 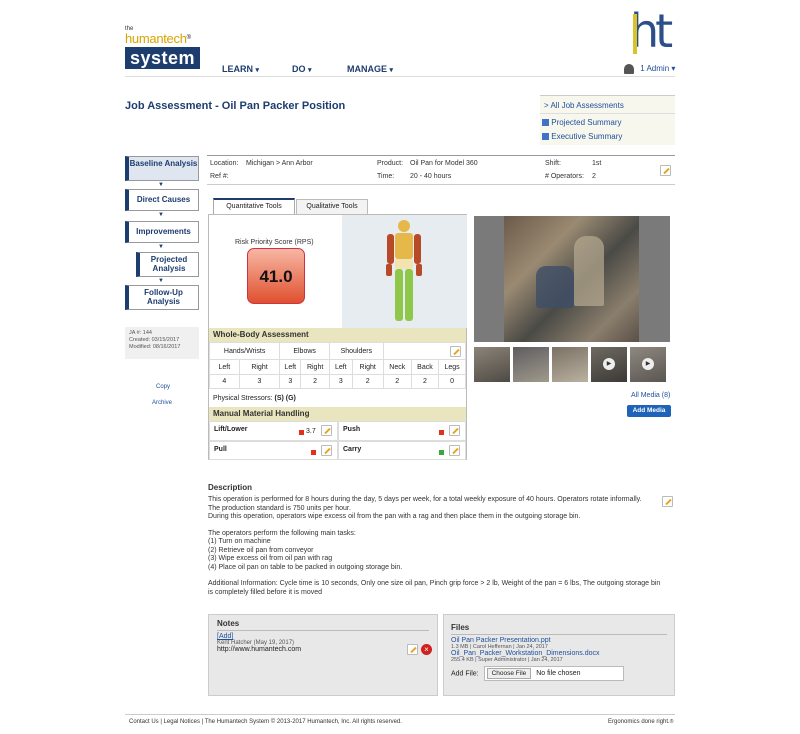 I want to click on nav-learn: LEARN ▾, so click(x=240, y=69).